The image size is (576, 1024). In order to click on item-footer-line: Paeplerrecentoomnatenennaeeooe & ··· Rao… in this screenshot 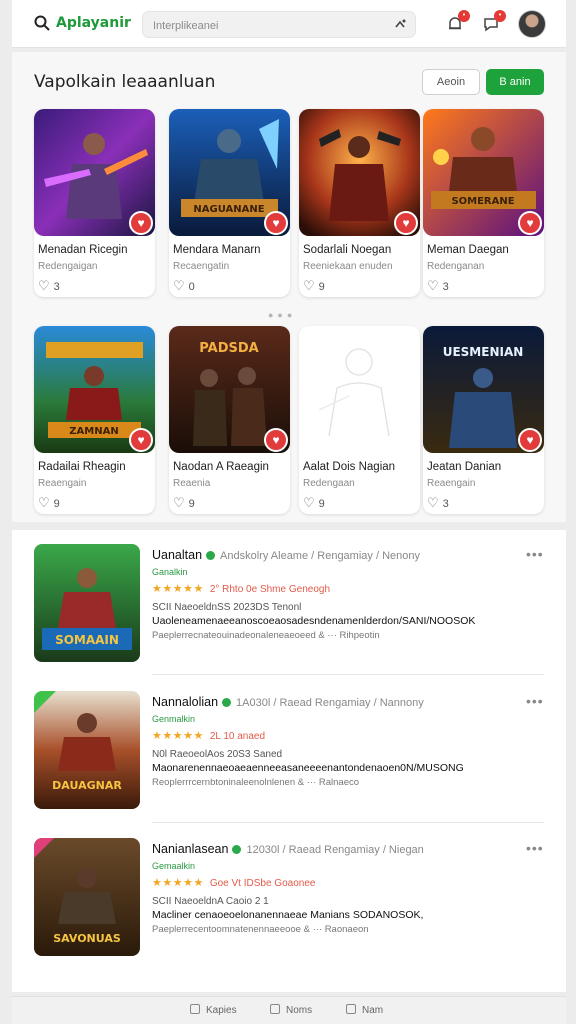, I will do `click(260, 929)`.